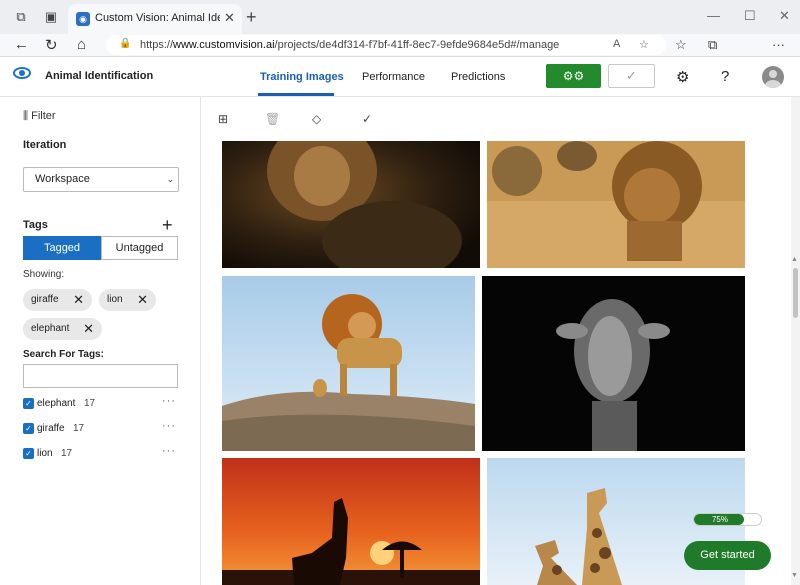  I want to click on train-button: ⚙⚙, so click(573, 76).